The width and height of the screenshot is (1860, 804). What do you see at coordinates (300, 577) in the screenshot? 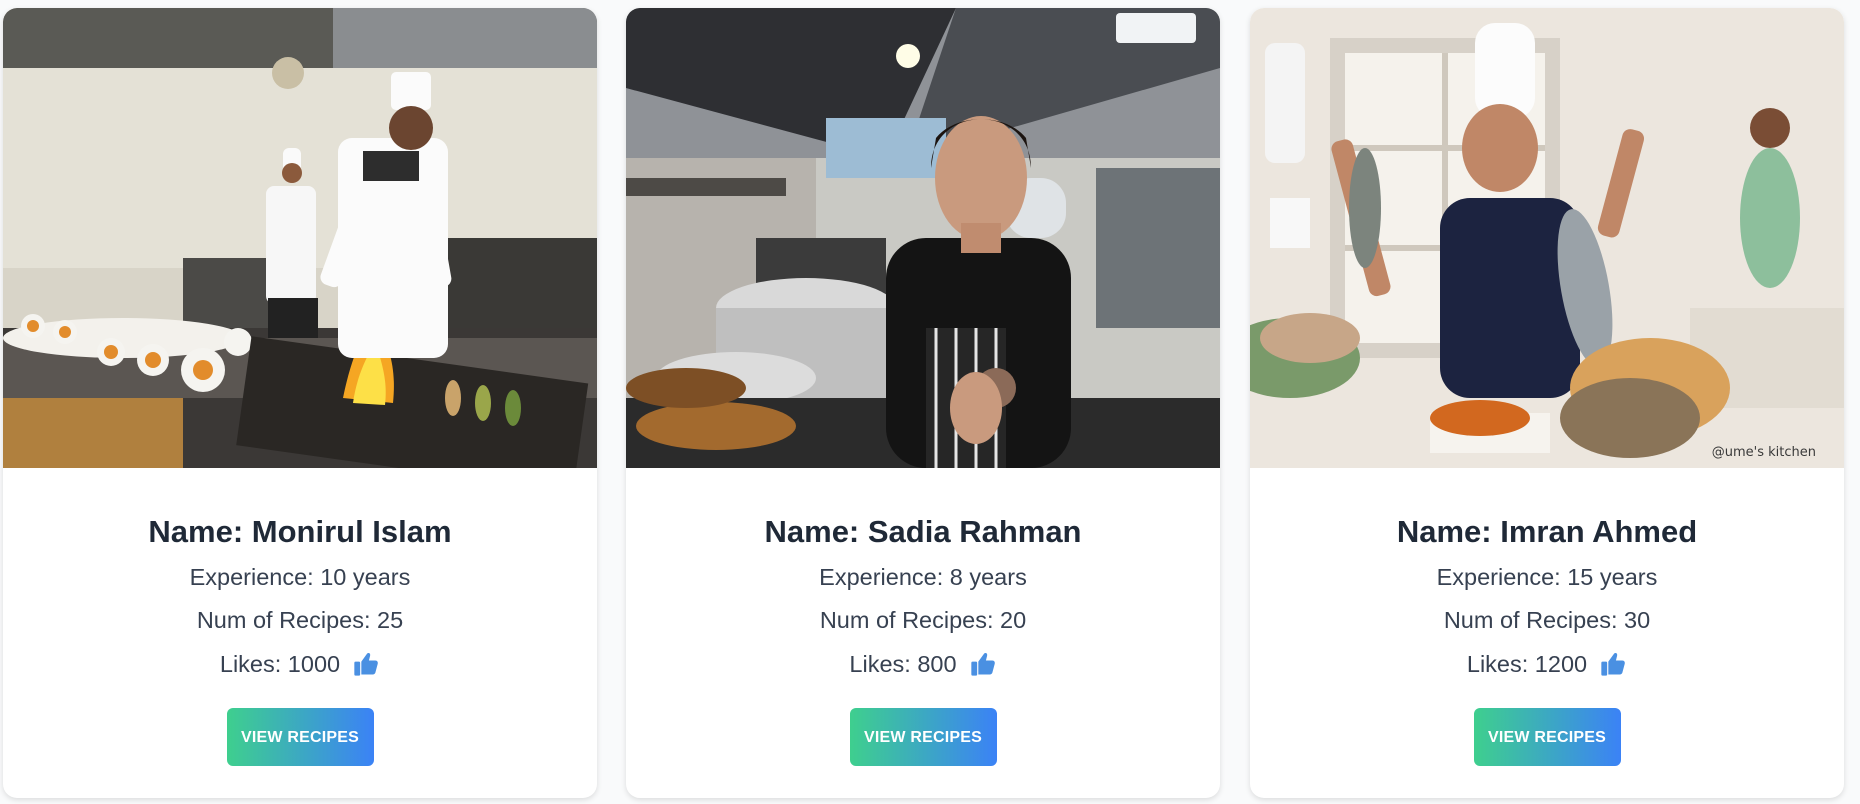
I see `chef-experience: Experience: 10 years` at bounding box center [300, 577].